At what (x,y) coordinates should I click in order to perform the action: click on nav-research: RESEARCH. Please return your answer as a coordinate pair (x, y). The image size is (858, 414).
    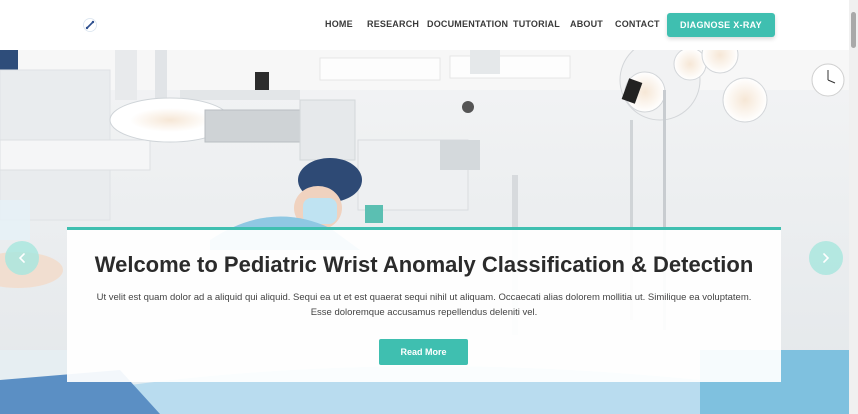
    Looking at the image, I should click on (393, 24).